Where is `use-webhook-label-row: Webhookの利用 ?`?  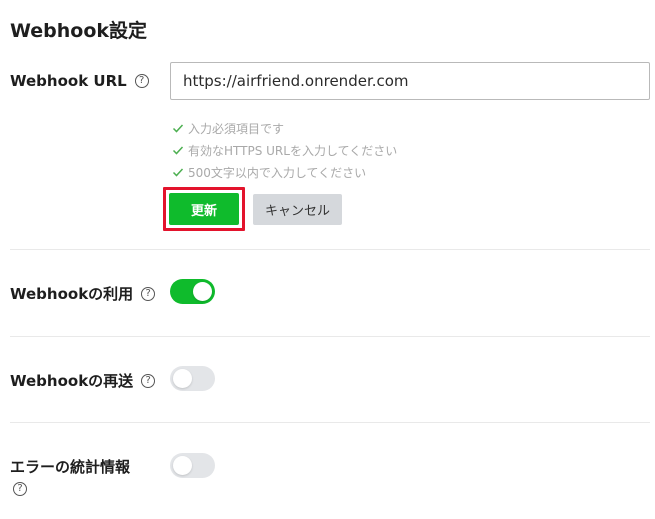 use-webhook-label-row: Webhookの利用 ? is located at coordinates (83, 293).